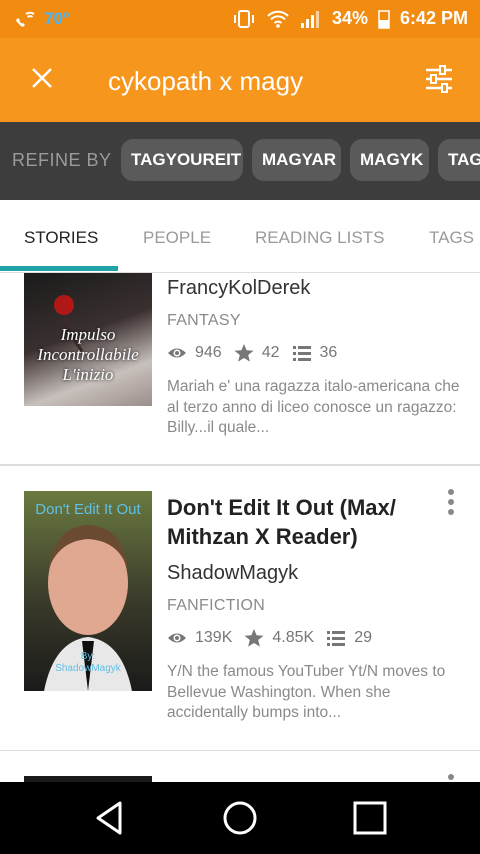  I want to click on home-icon, so click(240, 818).